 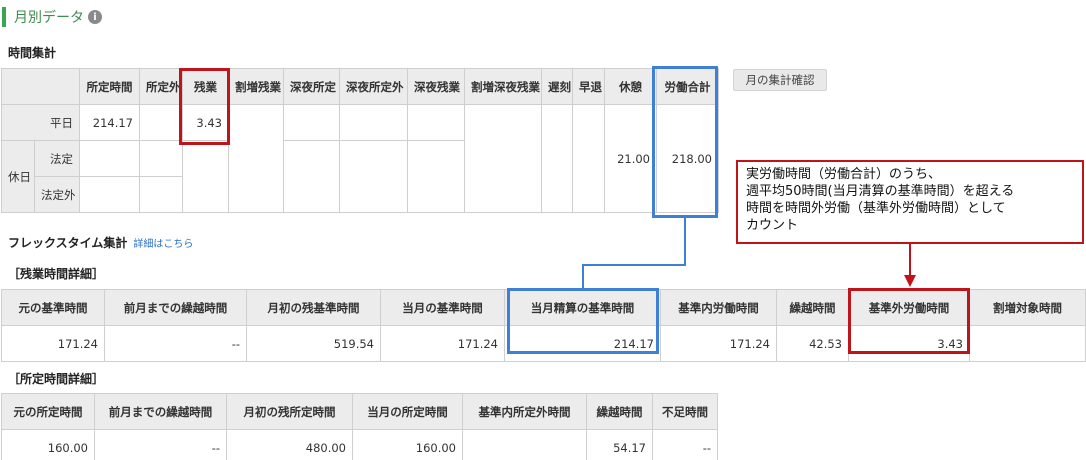 What do you see at coordinates (557, 86) in the screenshot?
I see `col-header: 遅刻` at bounding box center [557, 86].